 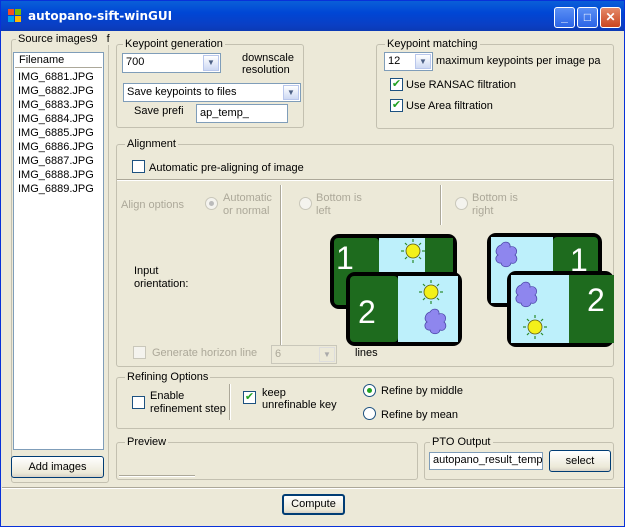 What do you see at coordinates (182, 92) in the screenshot?
I see `save-mode-value: Save keypoints to files` at bounding box center [182, 92].